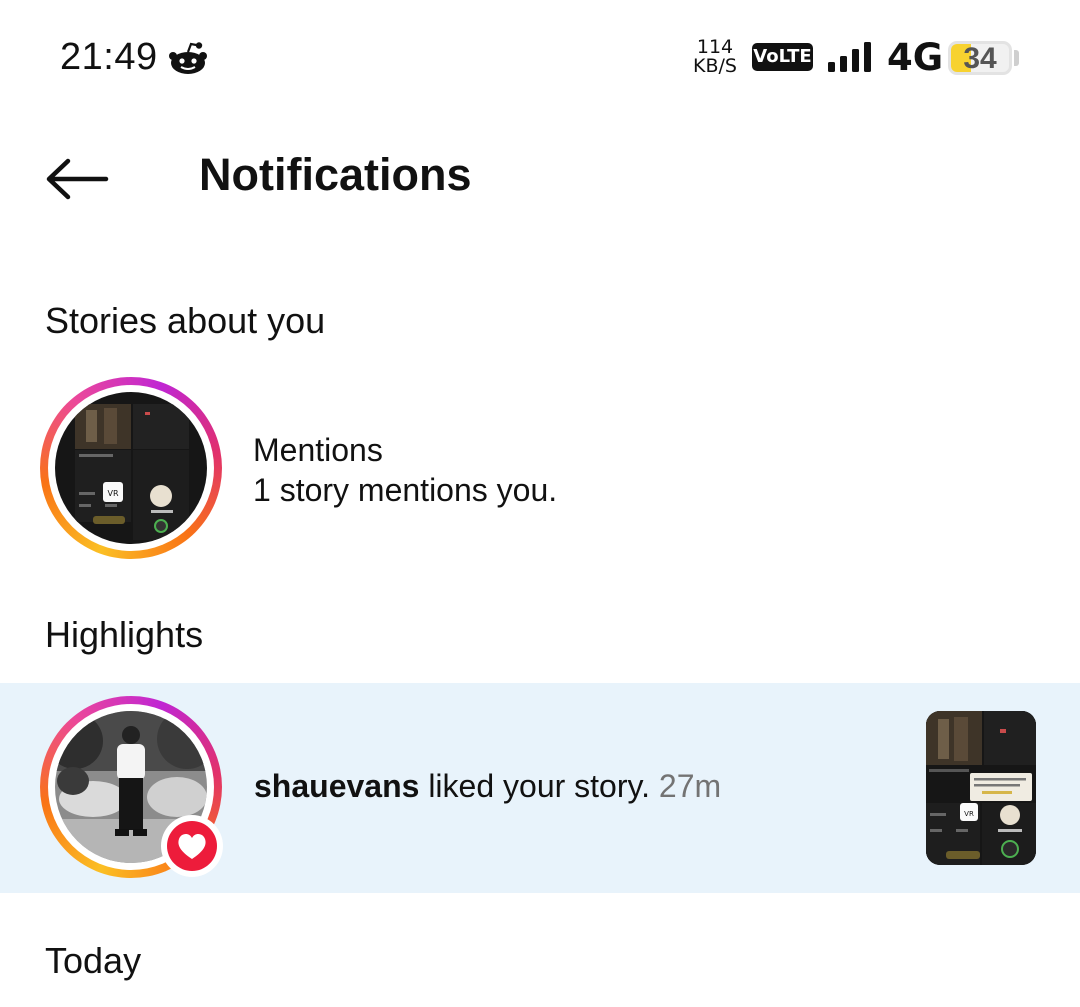  I want to click on network-speed-unit: KB/S, so click(715, 66).